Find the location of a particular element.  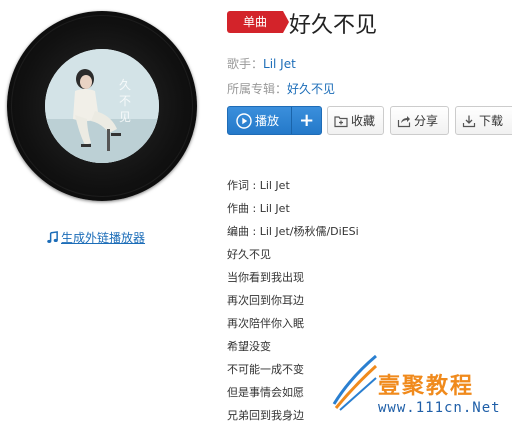

svg-text: 不 is located at coordinates (125, 101).